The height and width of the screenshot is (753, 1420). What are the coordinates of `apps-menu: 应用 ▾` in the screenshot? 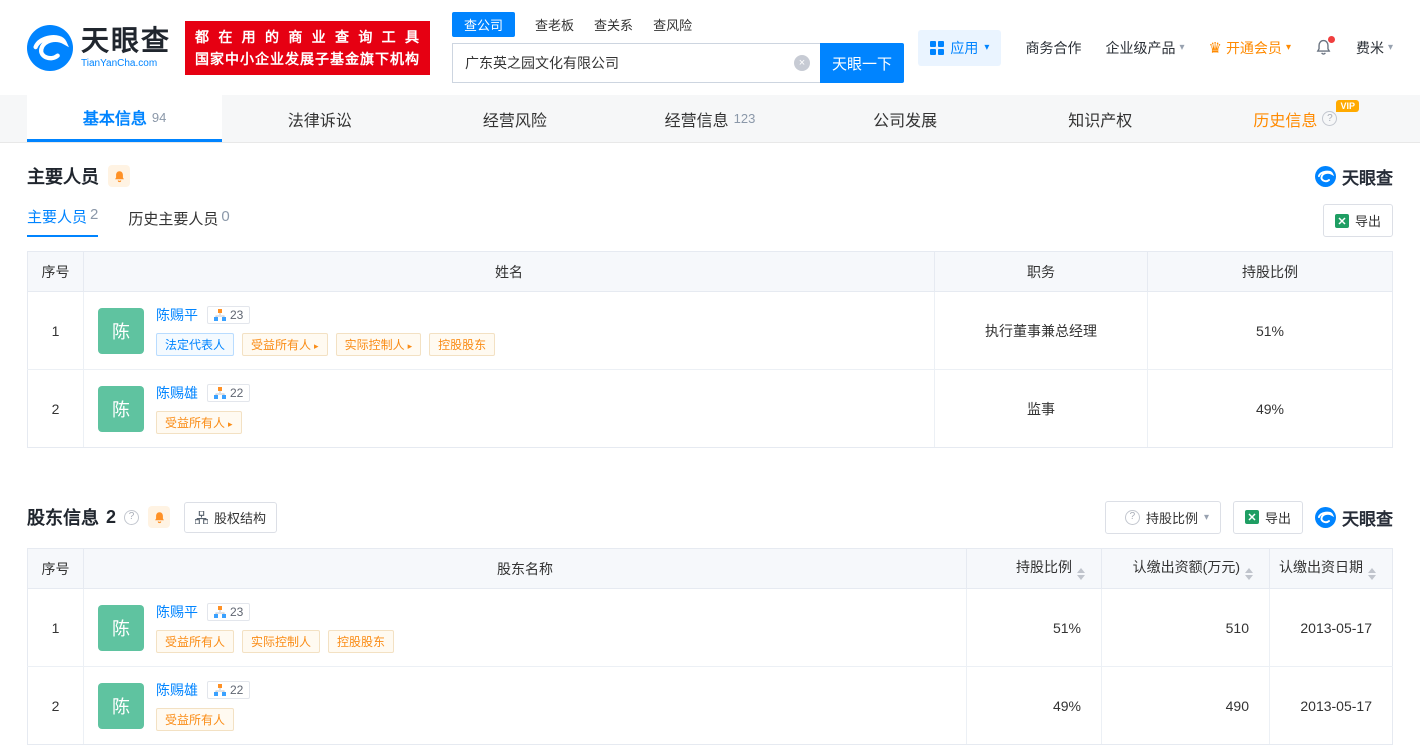 It's located at (960, 47).